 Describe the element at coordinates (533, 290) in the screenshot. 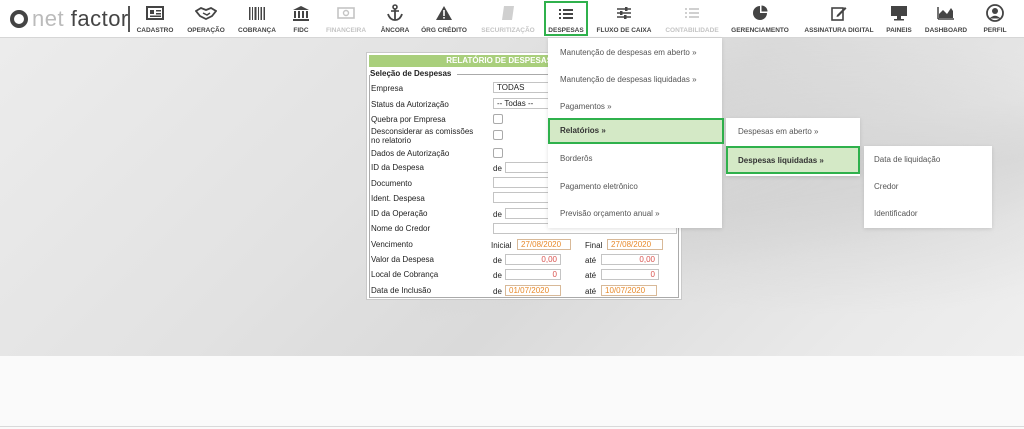

I see `inclusao-de-input: 01/07/2020` at that location.